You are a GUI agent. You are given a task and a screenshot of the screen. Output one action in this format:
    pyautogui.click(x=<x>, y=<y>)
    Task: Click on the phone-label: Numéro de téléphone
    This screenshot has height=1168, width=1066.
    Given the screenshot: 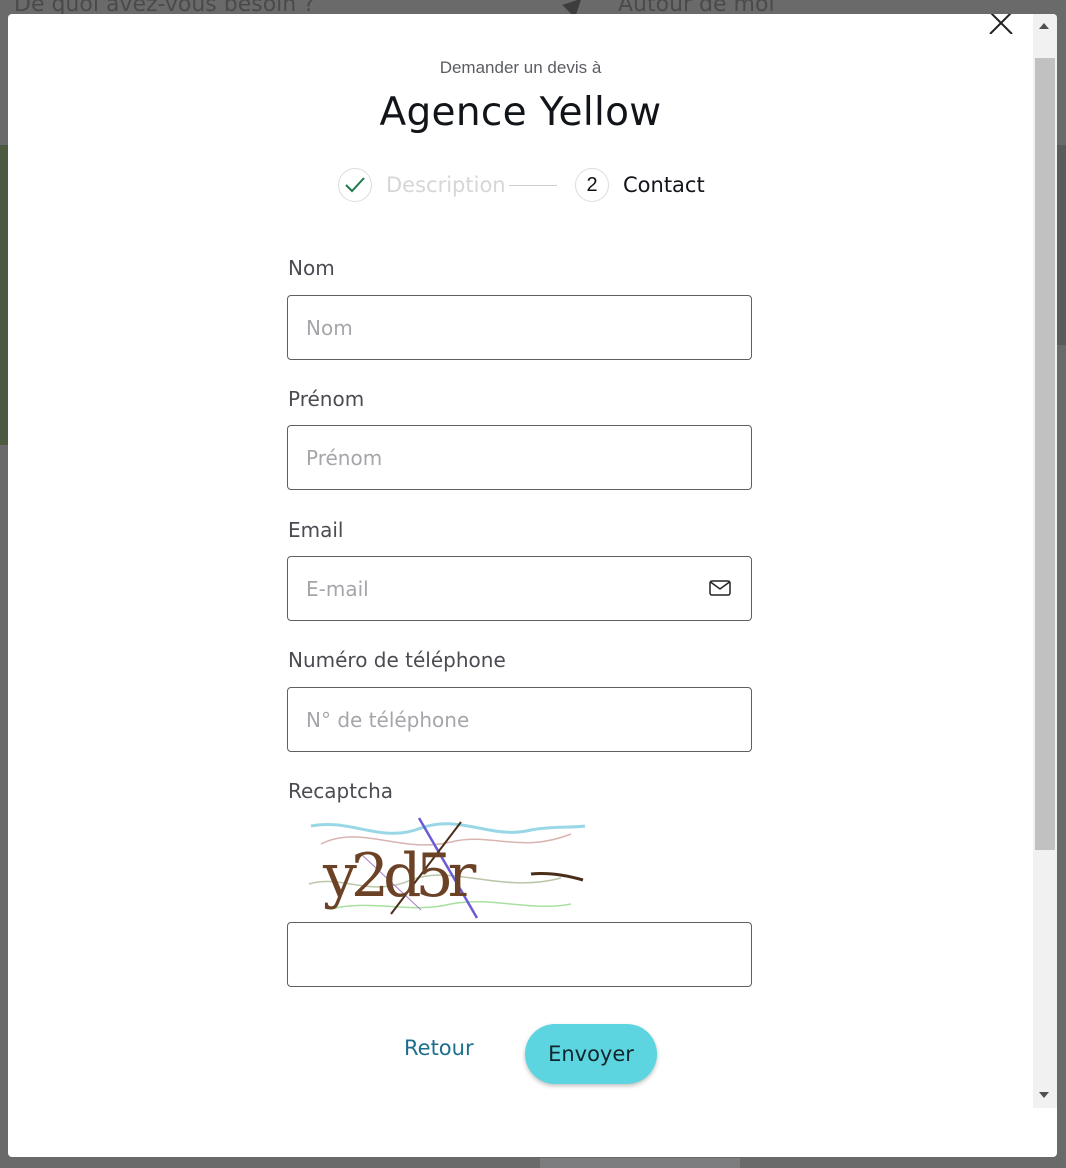 What is the action you would take?
    pyautogui.click(x=397, y=660)
    